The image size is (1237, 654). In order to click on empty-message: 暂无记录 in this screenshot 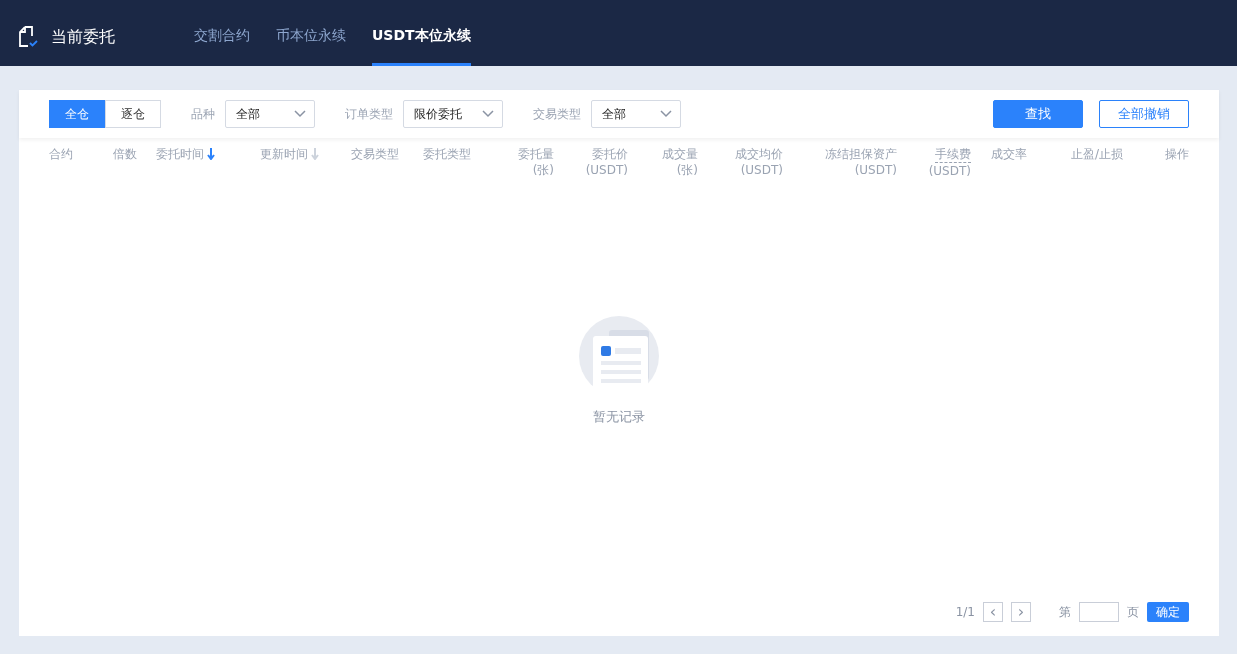, I will do `click(619, 416)`.